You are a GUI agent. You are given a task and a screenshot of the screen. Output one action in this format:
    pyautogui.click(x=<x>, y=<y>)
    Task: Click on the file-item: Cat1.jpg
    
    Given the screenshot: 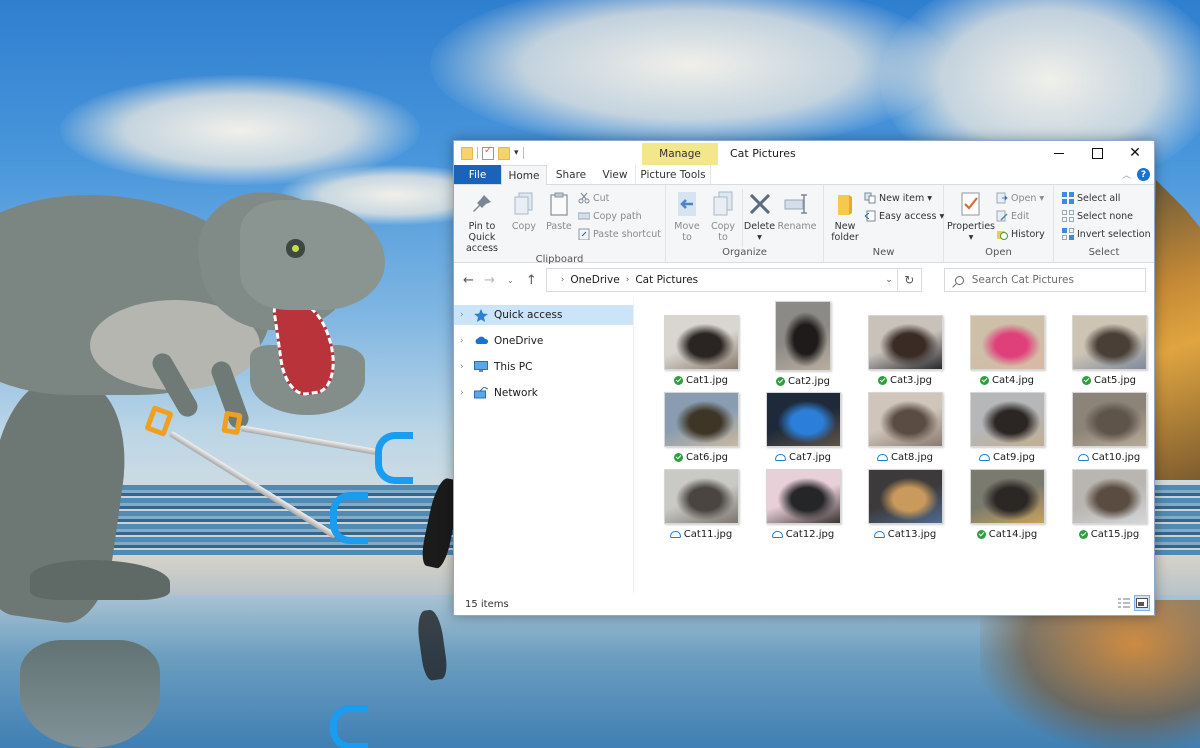 What is the action you would take?
    pyautogui.click(x=701, y=344)
    